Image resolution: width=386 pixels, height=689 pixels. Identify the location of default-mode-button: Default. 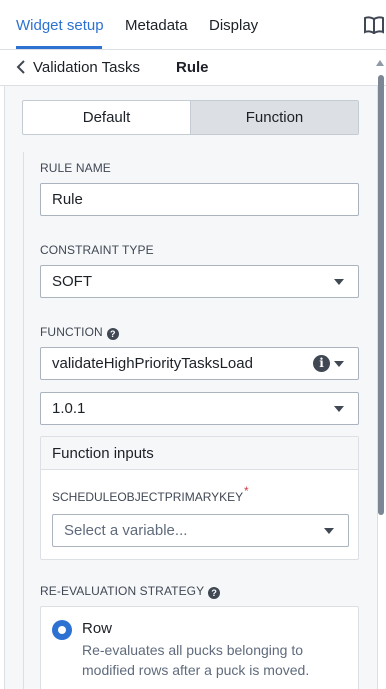
(106, 117).